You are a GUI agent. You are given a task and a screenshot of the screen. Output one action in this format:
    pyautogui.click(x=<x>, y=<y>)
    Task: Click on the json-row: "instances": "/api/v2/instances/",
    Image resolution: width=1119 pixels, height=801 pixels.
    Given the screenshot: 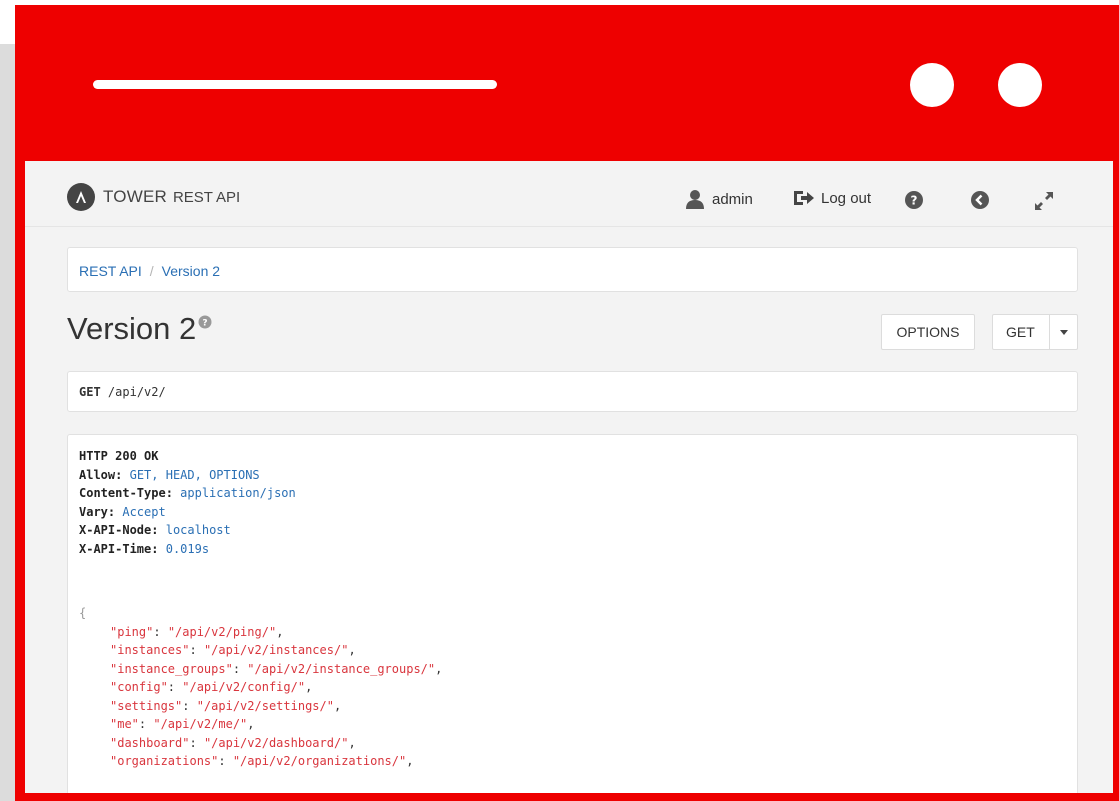 What is the action you would take?
    pyautogui.click(x=233, y=650)
    